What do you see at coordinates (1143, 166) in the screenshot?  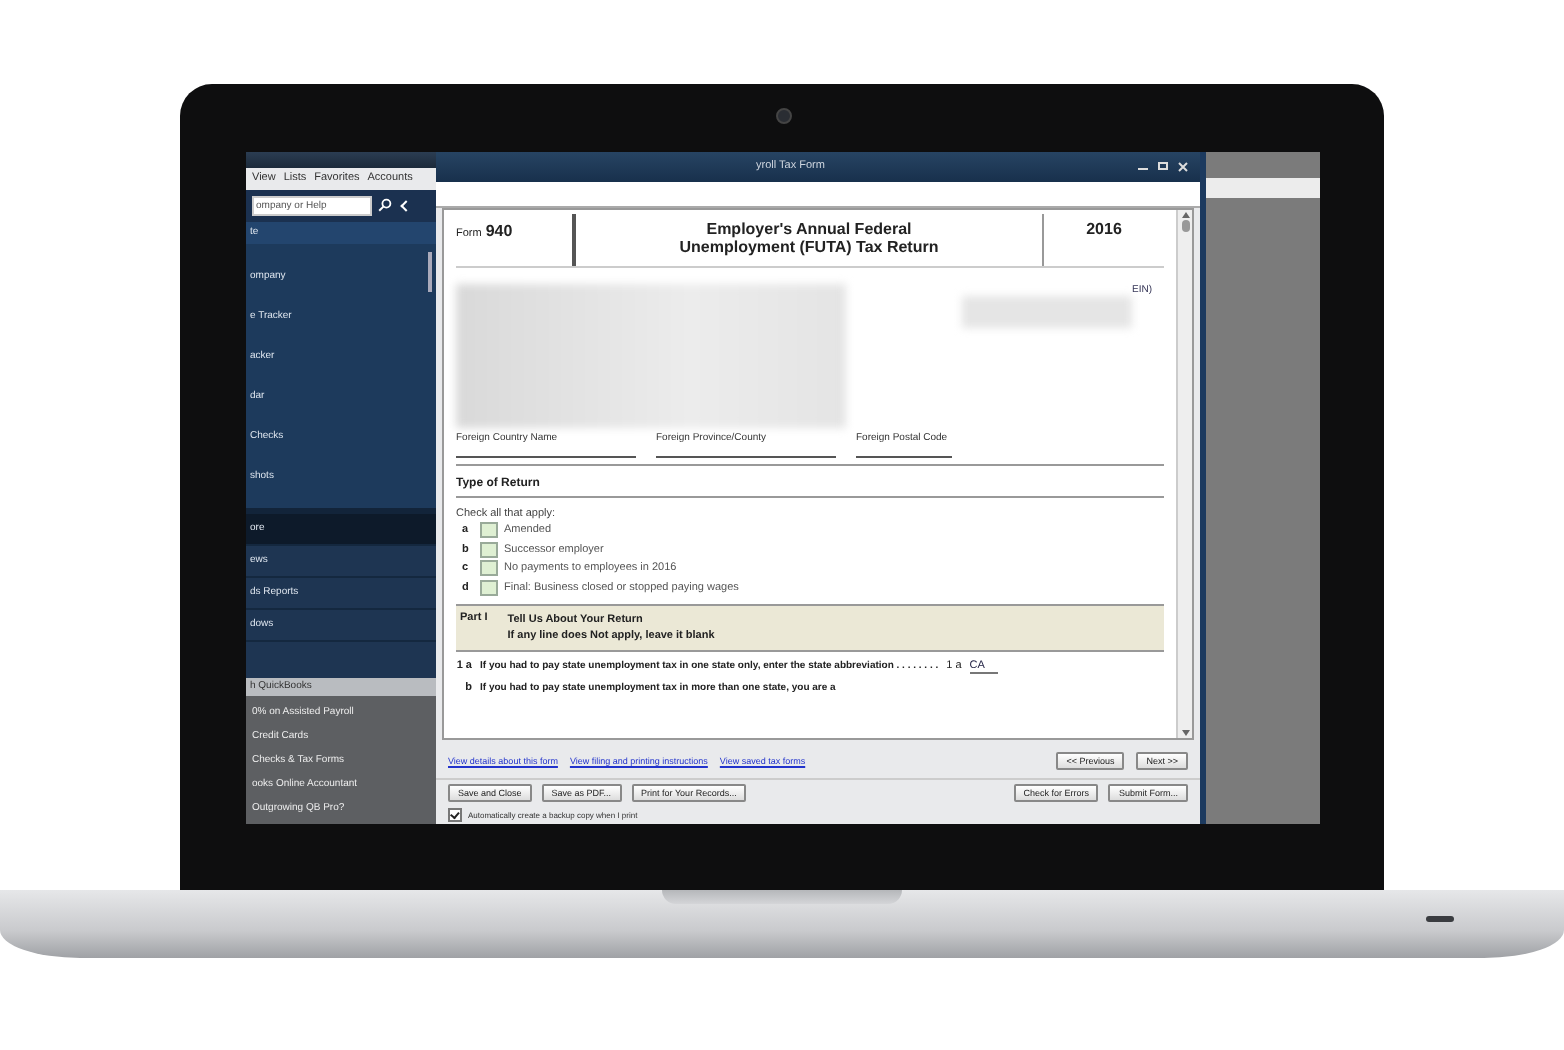 I see `minimize-icon` at bounding box center [1143, 166].